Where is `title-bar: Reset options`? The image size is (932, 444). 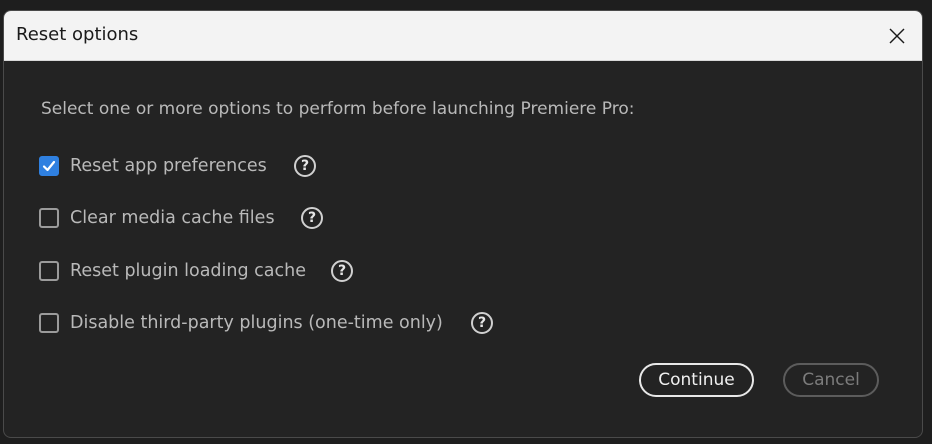 title-bar: Reset options is located at coordinates (463, 36).